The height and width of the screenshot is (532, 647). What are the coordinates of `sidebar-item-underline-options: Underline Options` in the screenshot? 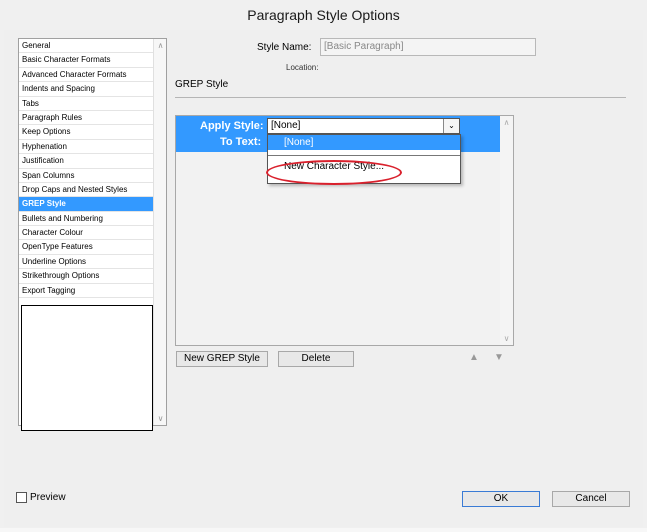 It's located at (86, 262).